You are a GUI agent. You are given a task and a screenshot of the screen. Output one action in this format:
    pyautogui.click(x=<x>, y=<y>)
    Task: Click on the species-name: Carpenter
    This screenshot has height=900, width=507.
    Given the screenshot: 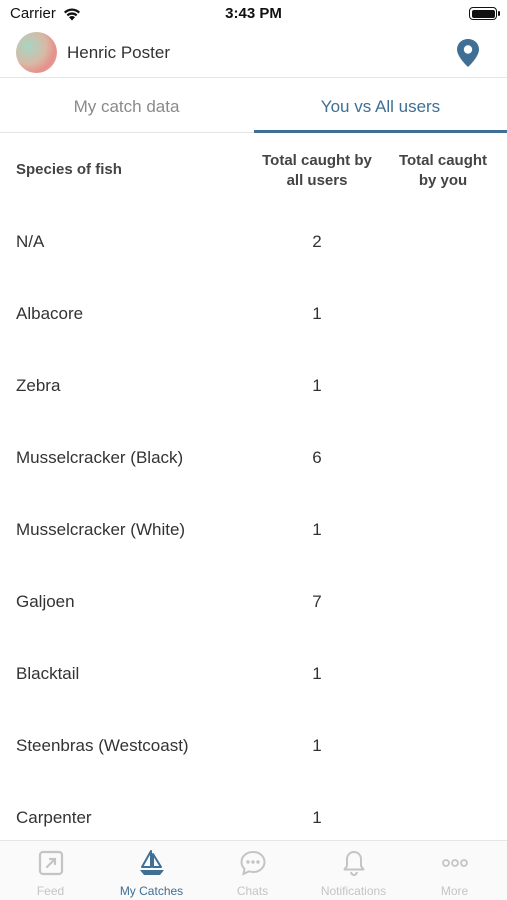 What is the action you would take?
    pyautogui.click(x=54, y=817)
    